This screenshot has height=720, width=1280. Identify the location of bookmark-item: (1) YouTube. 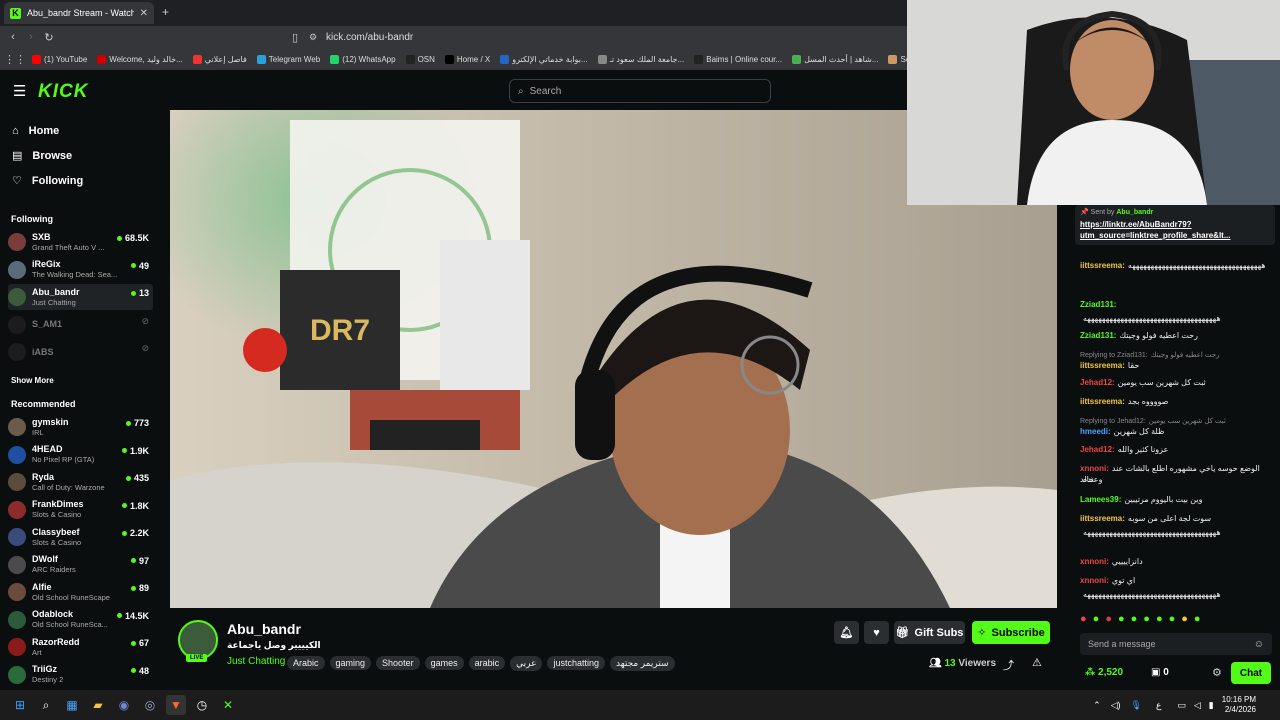
(59, 59).